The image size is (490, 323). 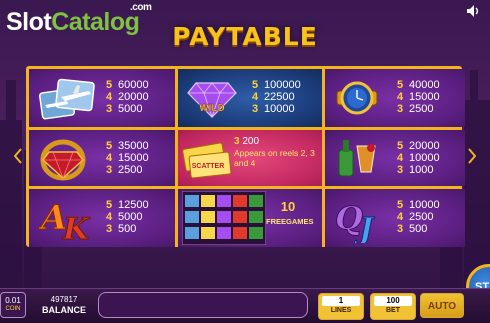 What do you see at coordinates (341, 310) in the screenshot?
I see `lines-label: LINES` at bounding box center [341, 310].